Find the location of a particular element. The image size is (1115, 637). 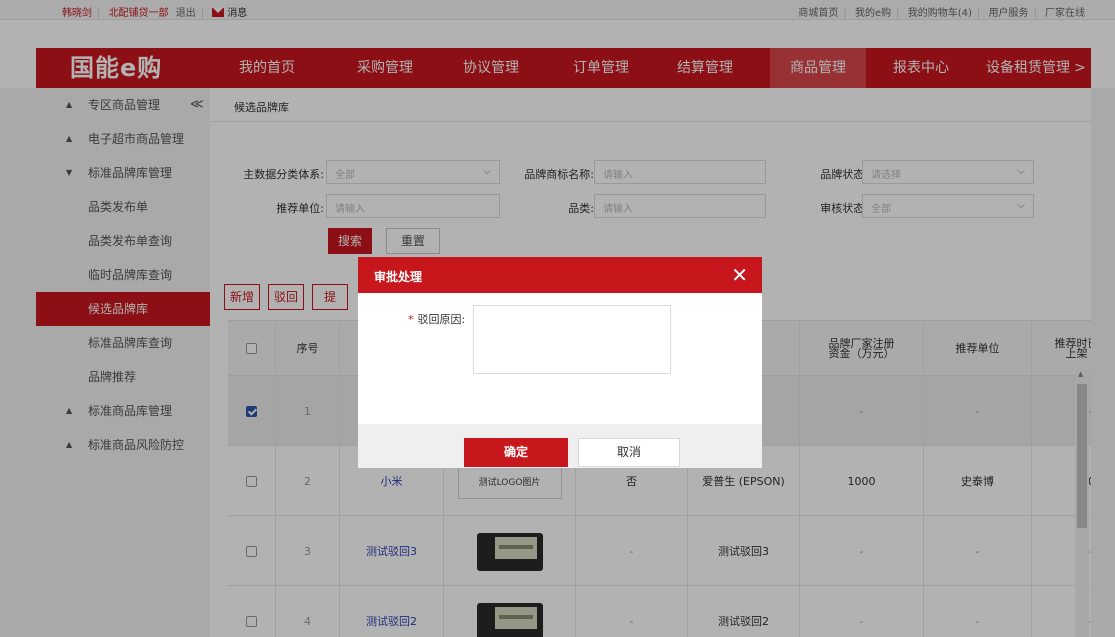

approval-dialog: 审批处理 ✕ * 驳回原因: 确定 取消 is located at coordinates (560, 362).